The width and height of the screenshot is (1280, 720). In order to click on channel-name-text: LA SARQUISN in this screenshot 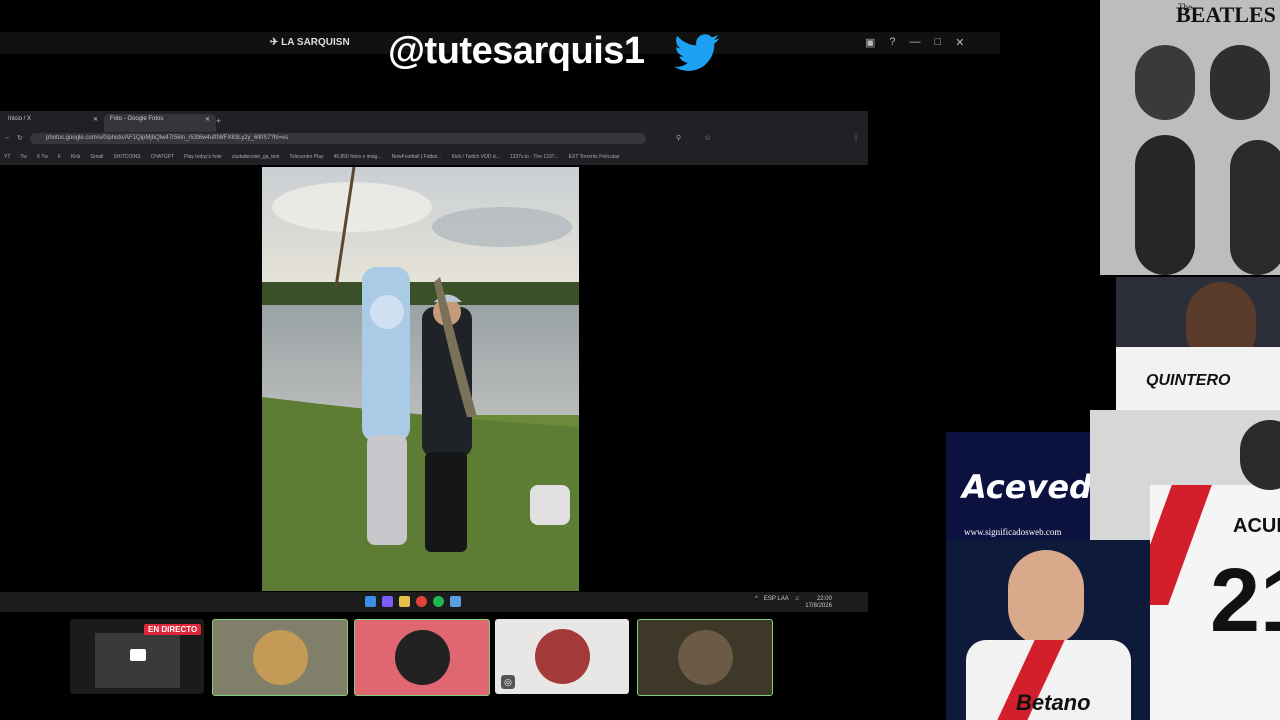, I will do `click(315, 42)`.